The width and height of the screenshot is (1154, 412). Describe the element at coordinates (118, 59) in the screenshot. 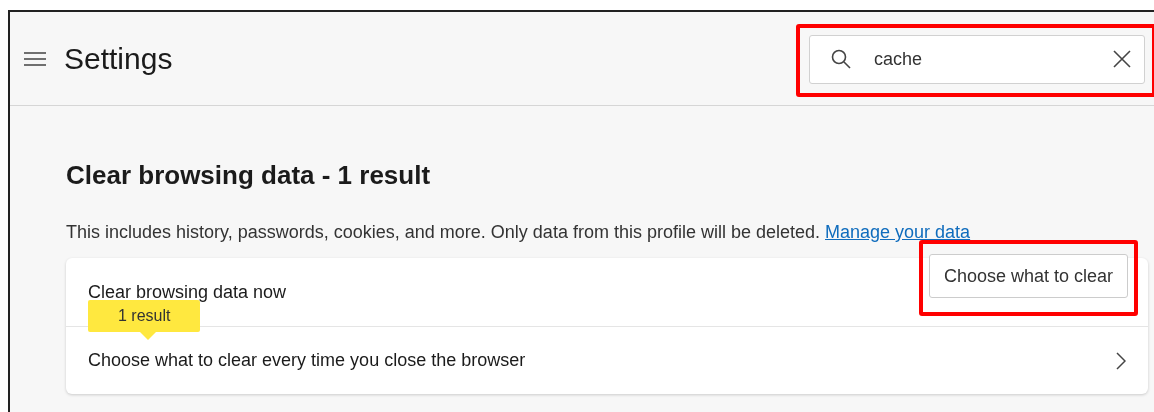

I see `page-title: Settings` at that location.